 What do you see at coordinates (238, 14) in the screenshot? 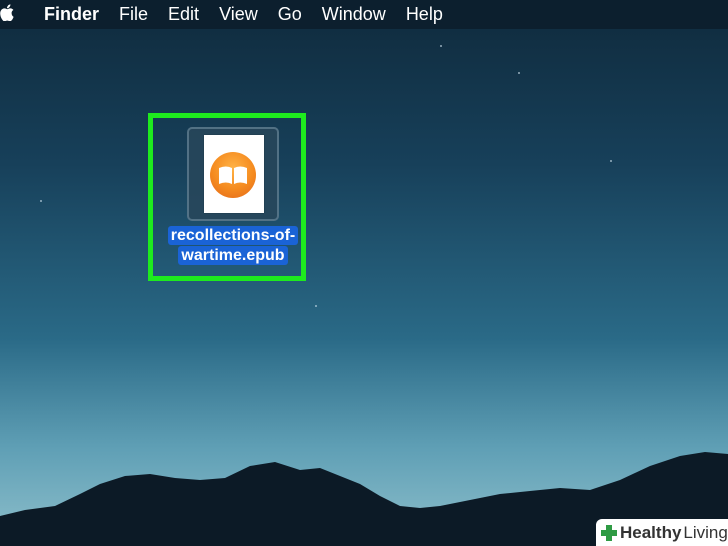
I see `menu-view: View` at bounding box center [238, 14].